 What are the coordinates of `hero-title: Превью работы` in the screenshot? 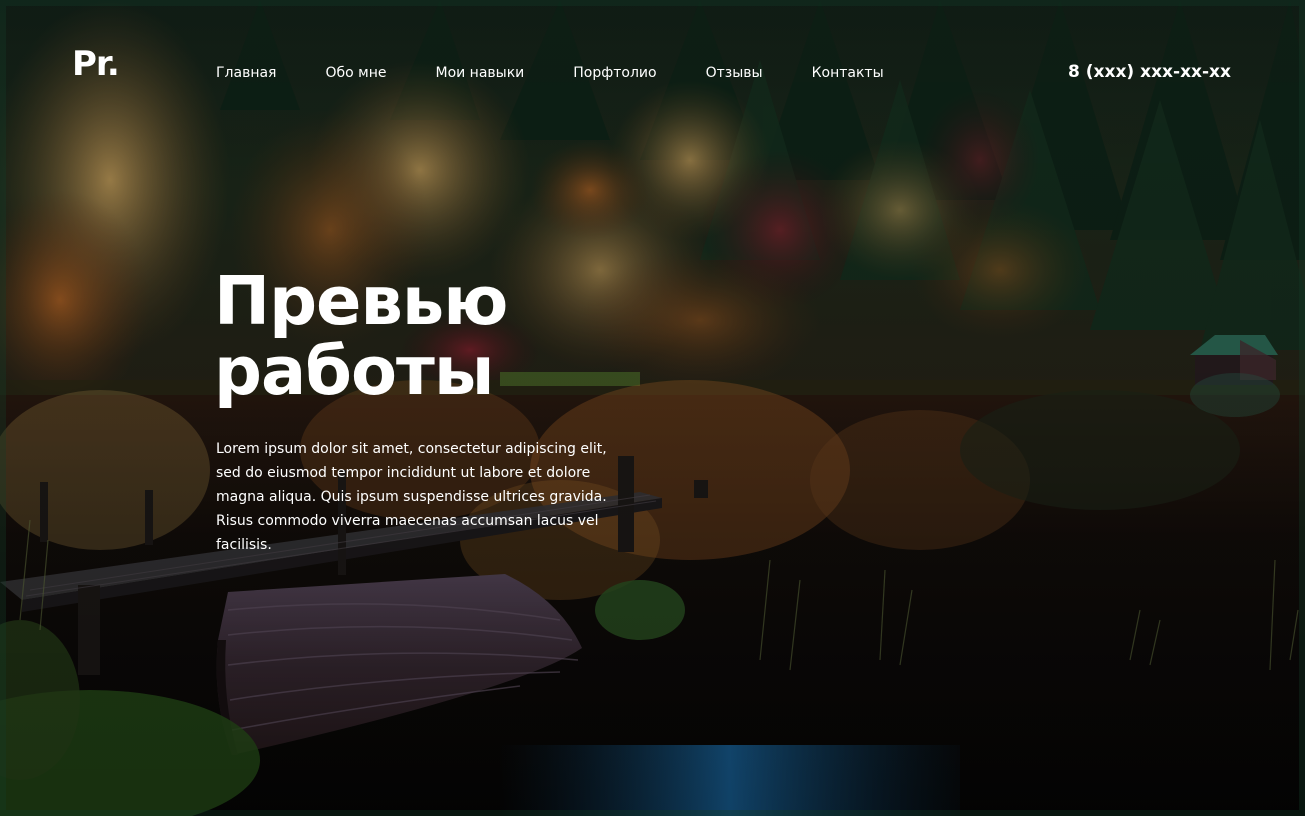 It's located at (494, 336).